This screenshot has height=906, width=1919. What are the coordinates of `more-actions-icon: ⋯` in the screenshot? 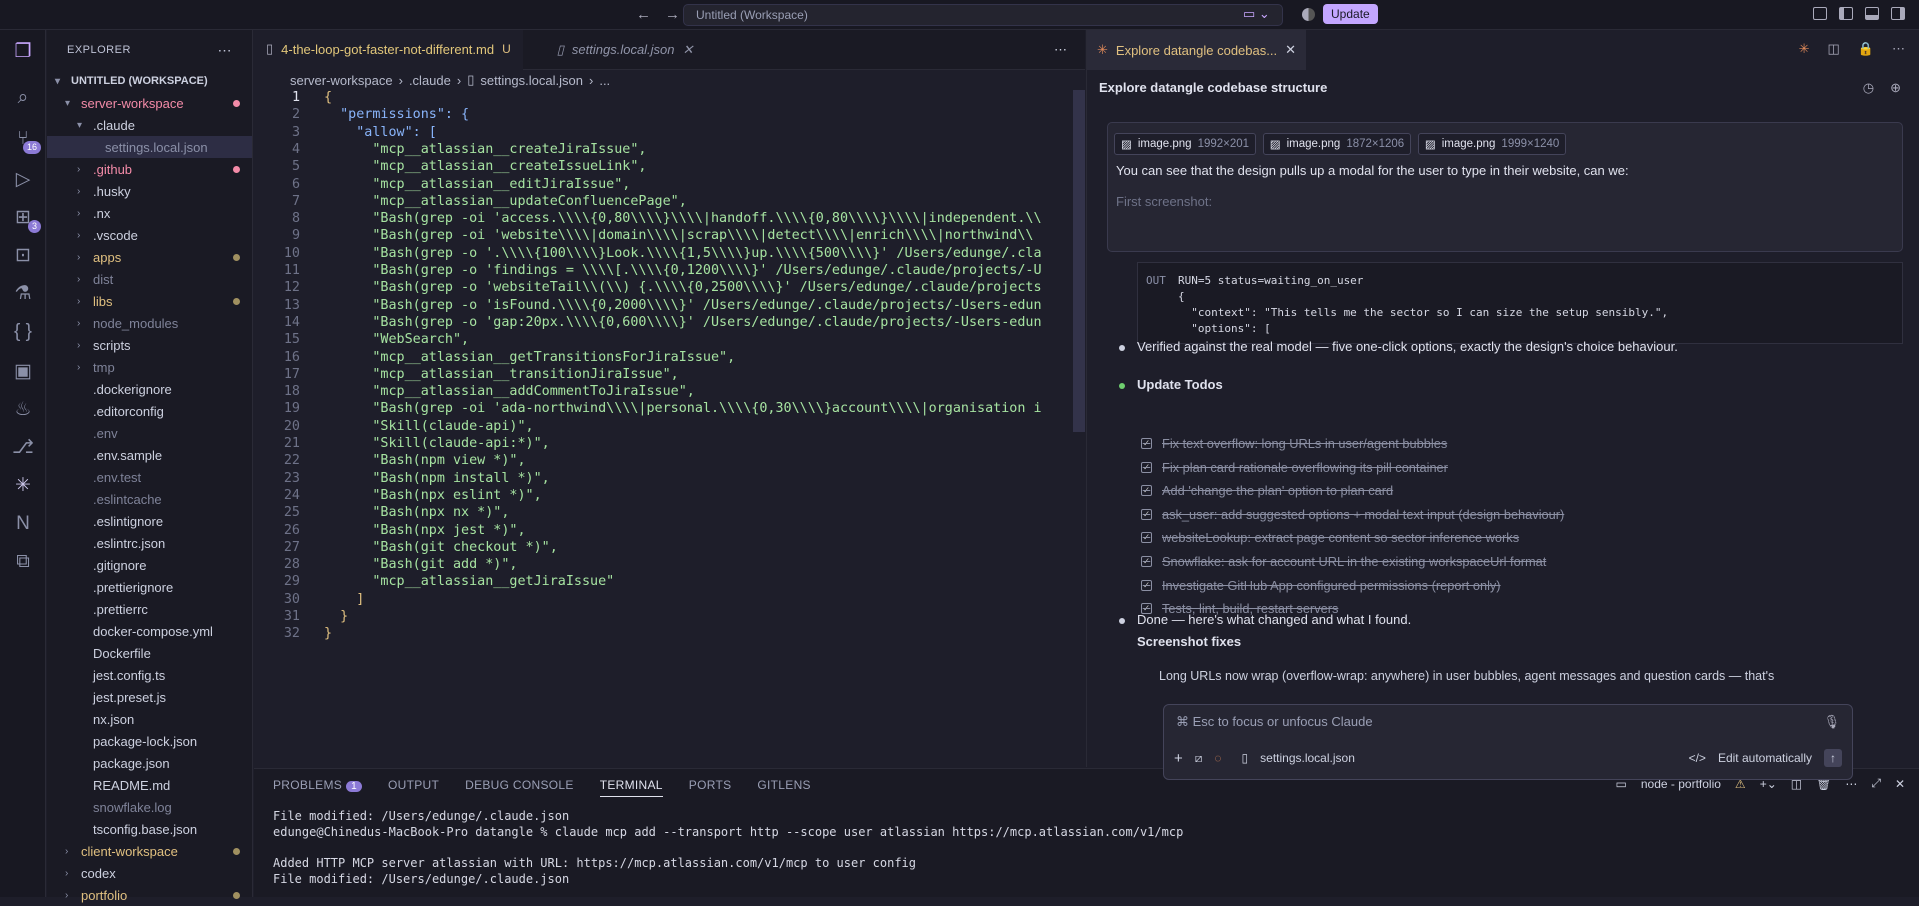 It's located at (225, 50).